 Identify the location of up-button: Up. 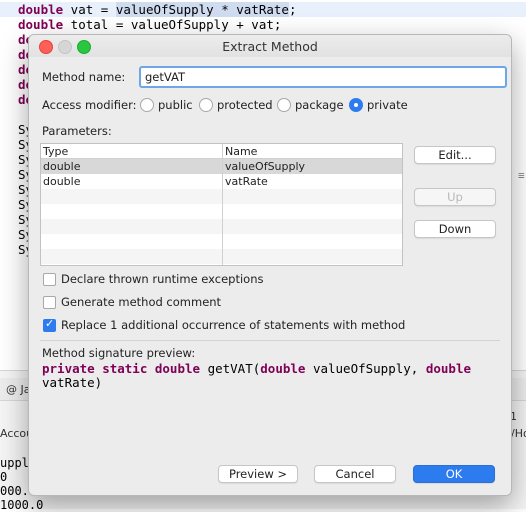
(455, 197).